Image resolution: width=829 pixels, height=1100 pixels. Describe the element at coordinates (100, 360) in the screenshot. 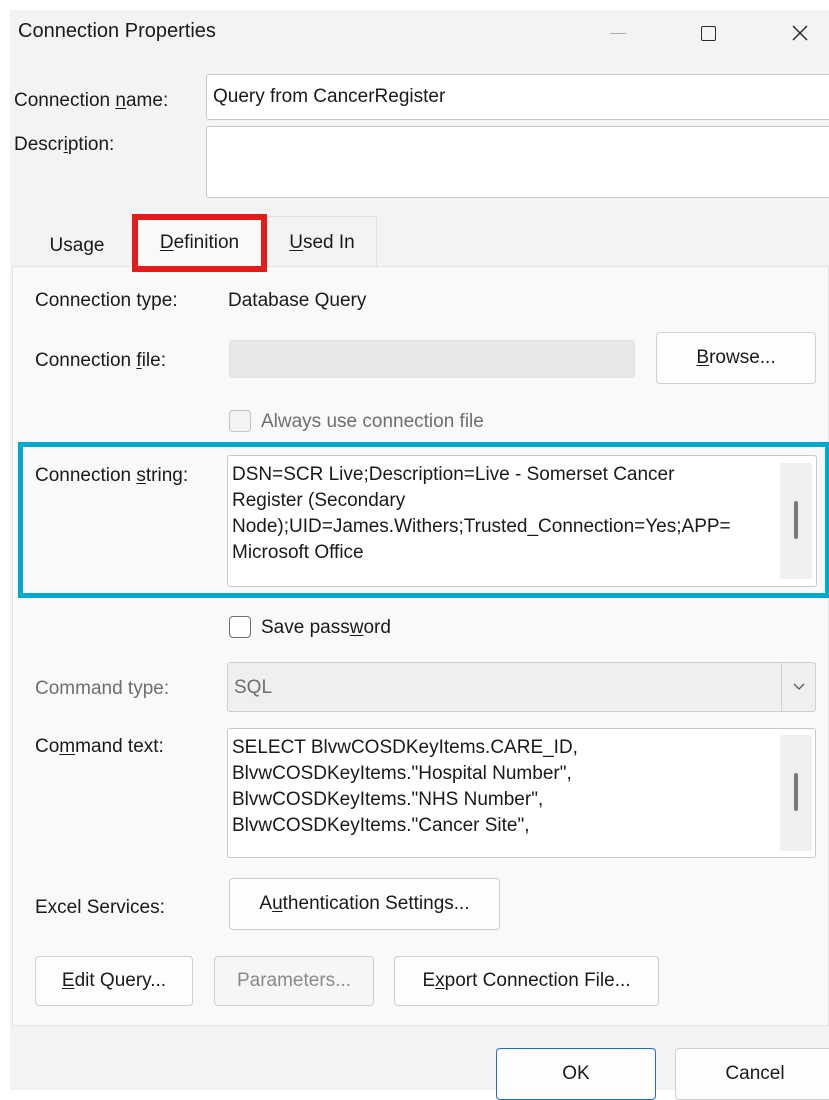

I see `connection-file-label: Connection file:` at that location.